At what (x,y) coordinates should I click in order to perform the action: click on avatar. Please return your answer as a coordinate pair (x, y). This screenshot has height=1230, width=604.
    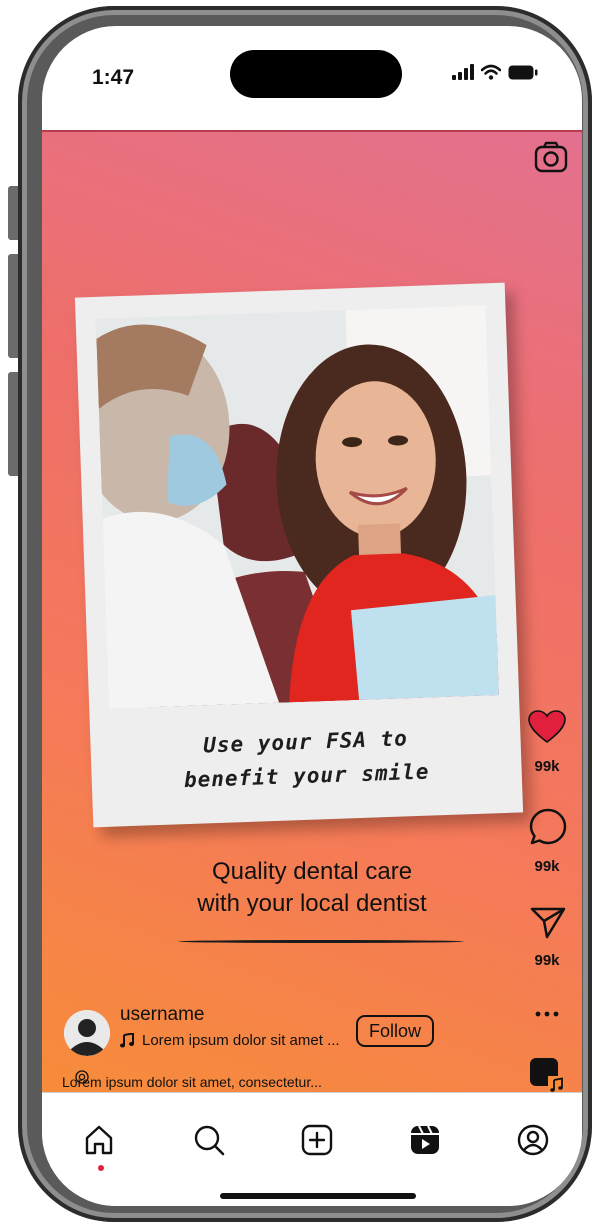
    Looking at the image, I should click on (87, 1033).